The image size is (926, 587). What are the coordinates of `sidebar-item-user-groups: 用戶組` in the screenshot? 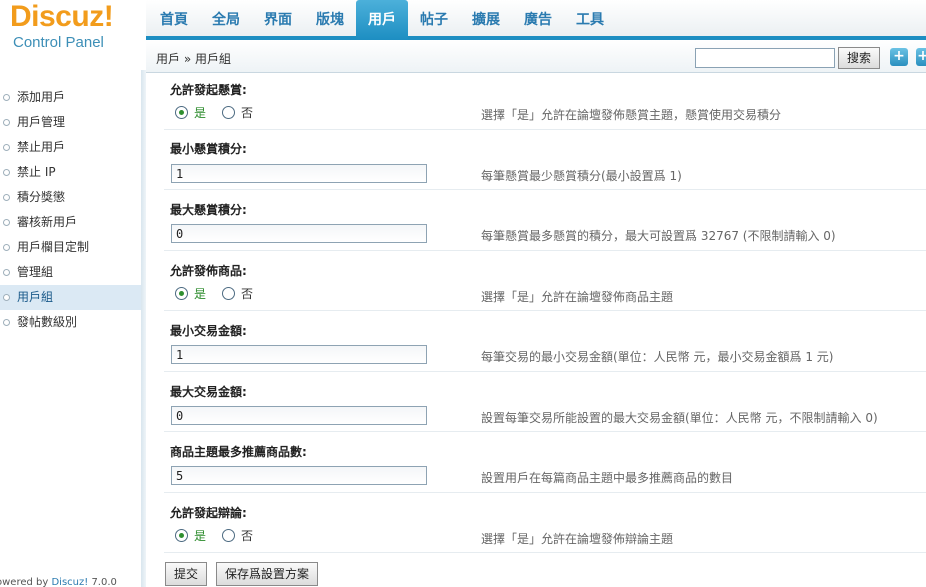 It's located at (70, 297).